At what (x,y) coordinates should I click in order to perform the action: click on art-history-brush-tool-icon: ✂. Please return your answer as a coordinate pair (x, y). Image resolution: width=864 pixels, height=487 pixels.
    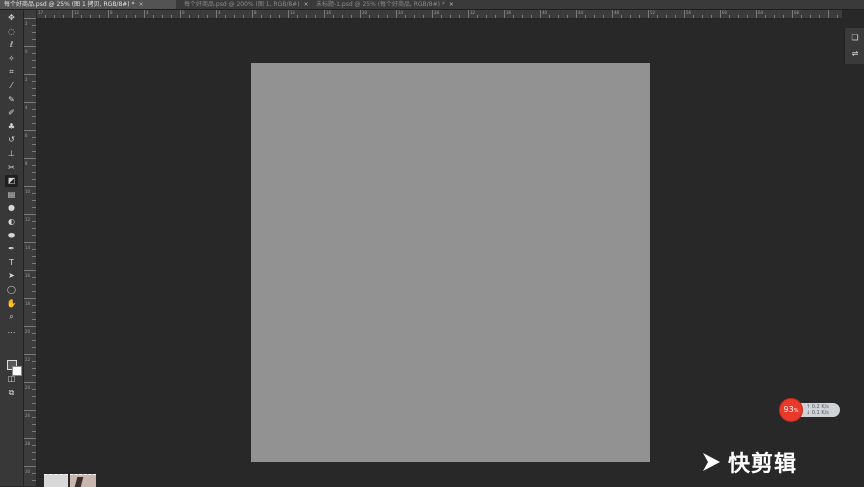
    Looking at the image, I should click on (11, 168).